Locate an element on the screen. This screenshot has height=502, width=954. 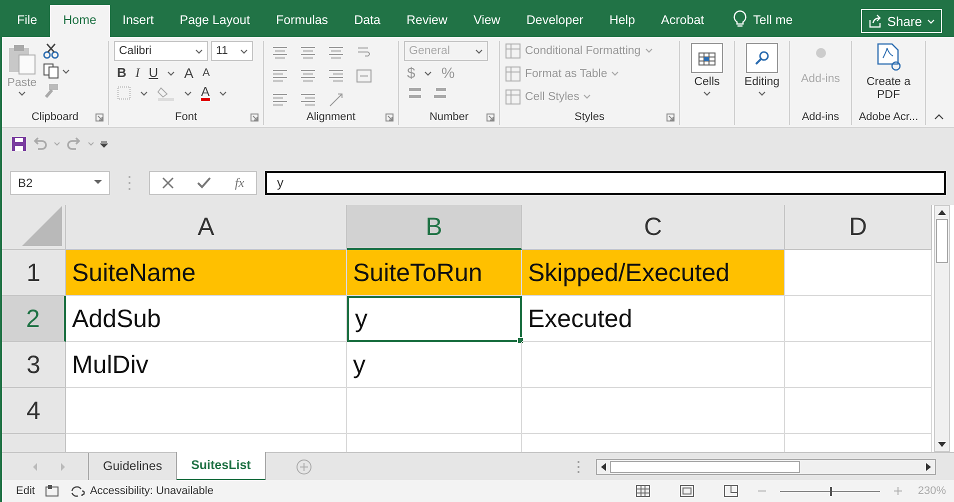
bottom-align-icon is located at coordinates (336, 53).